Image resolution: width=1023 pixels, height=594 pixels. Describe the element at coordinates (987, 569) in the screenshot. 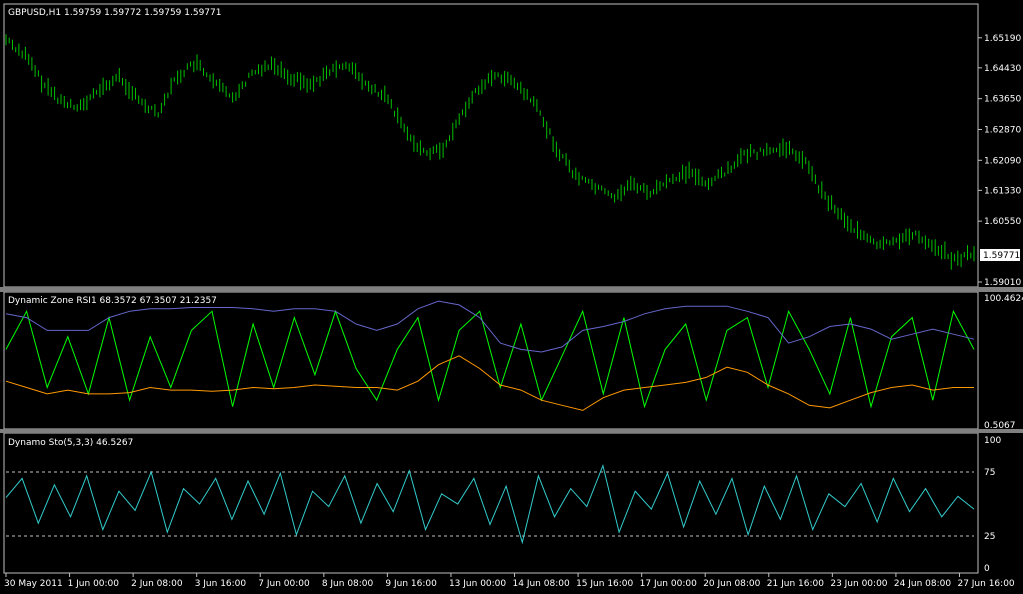

I see `y-tick-label: 0` at that location.